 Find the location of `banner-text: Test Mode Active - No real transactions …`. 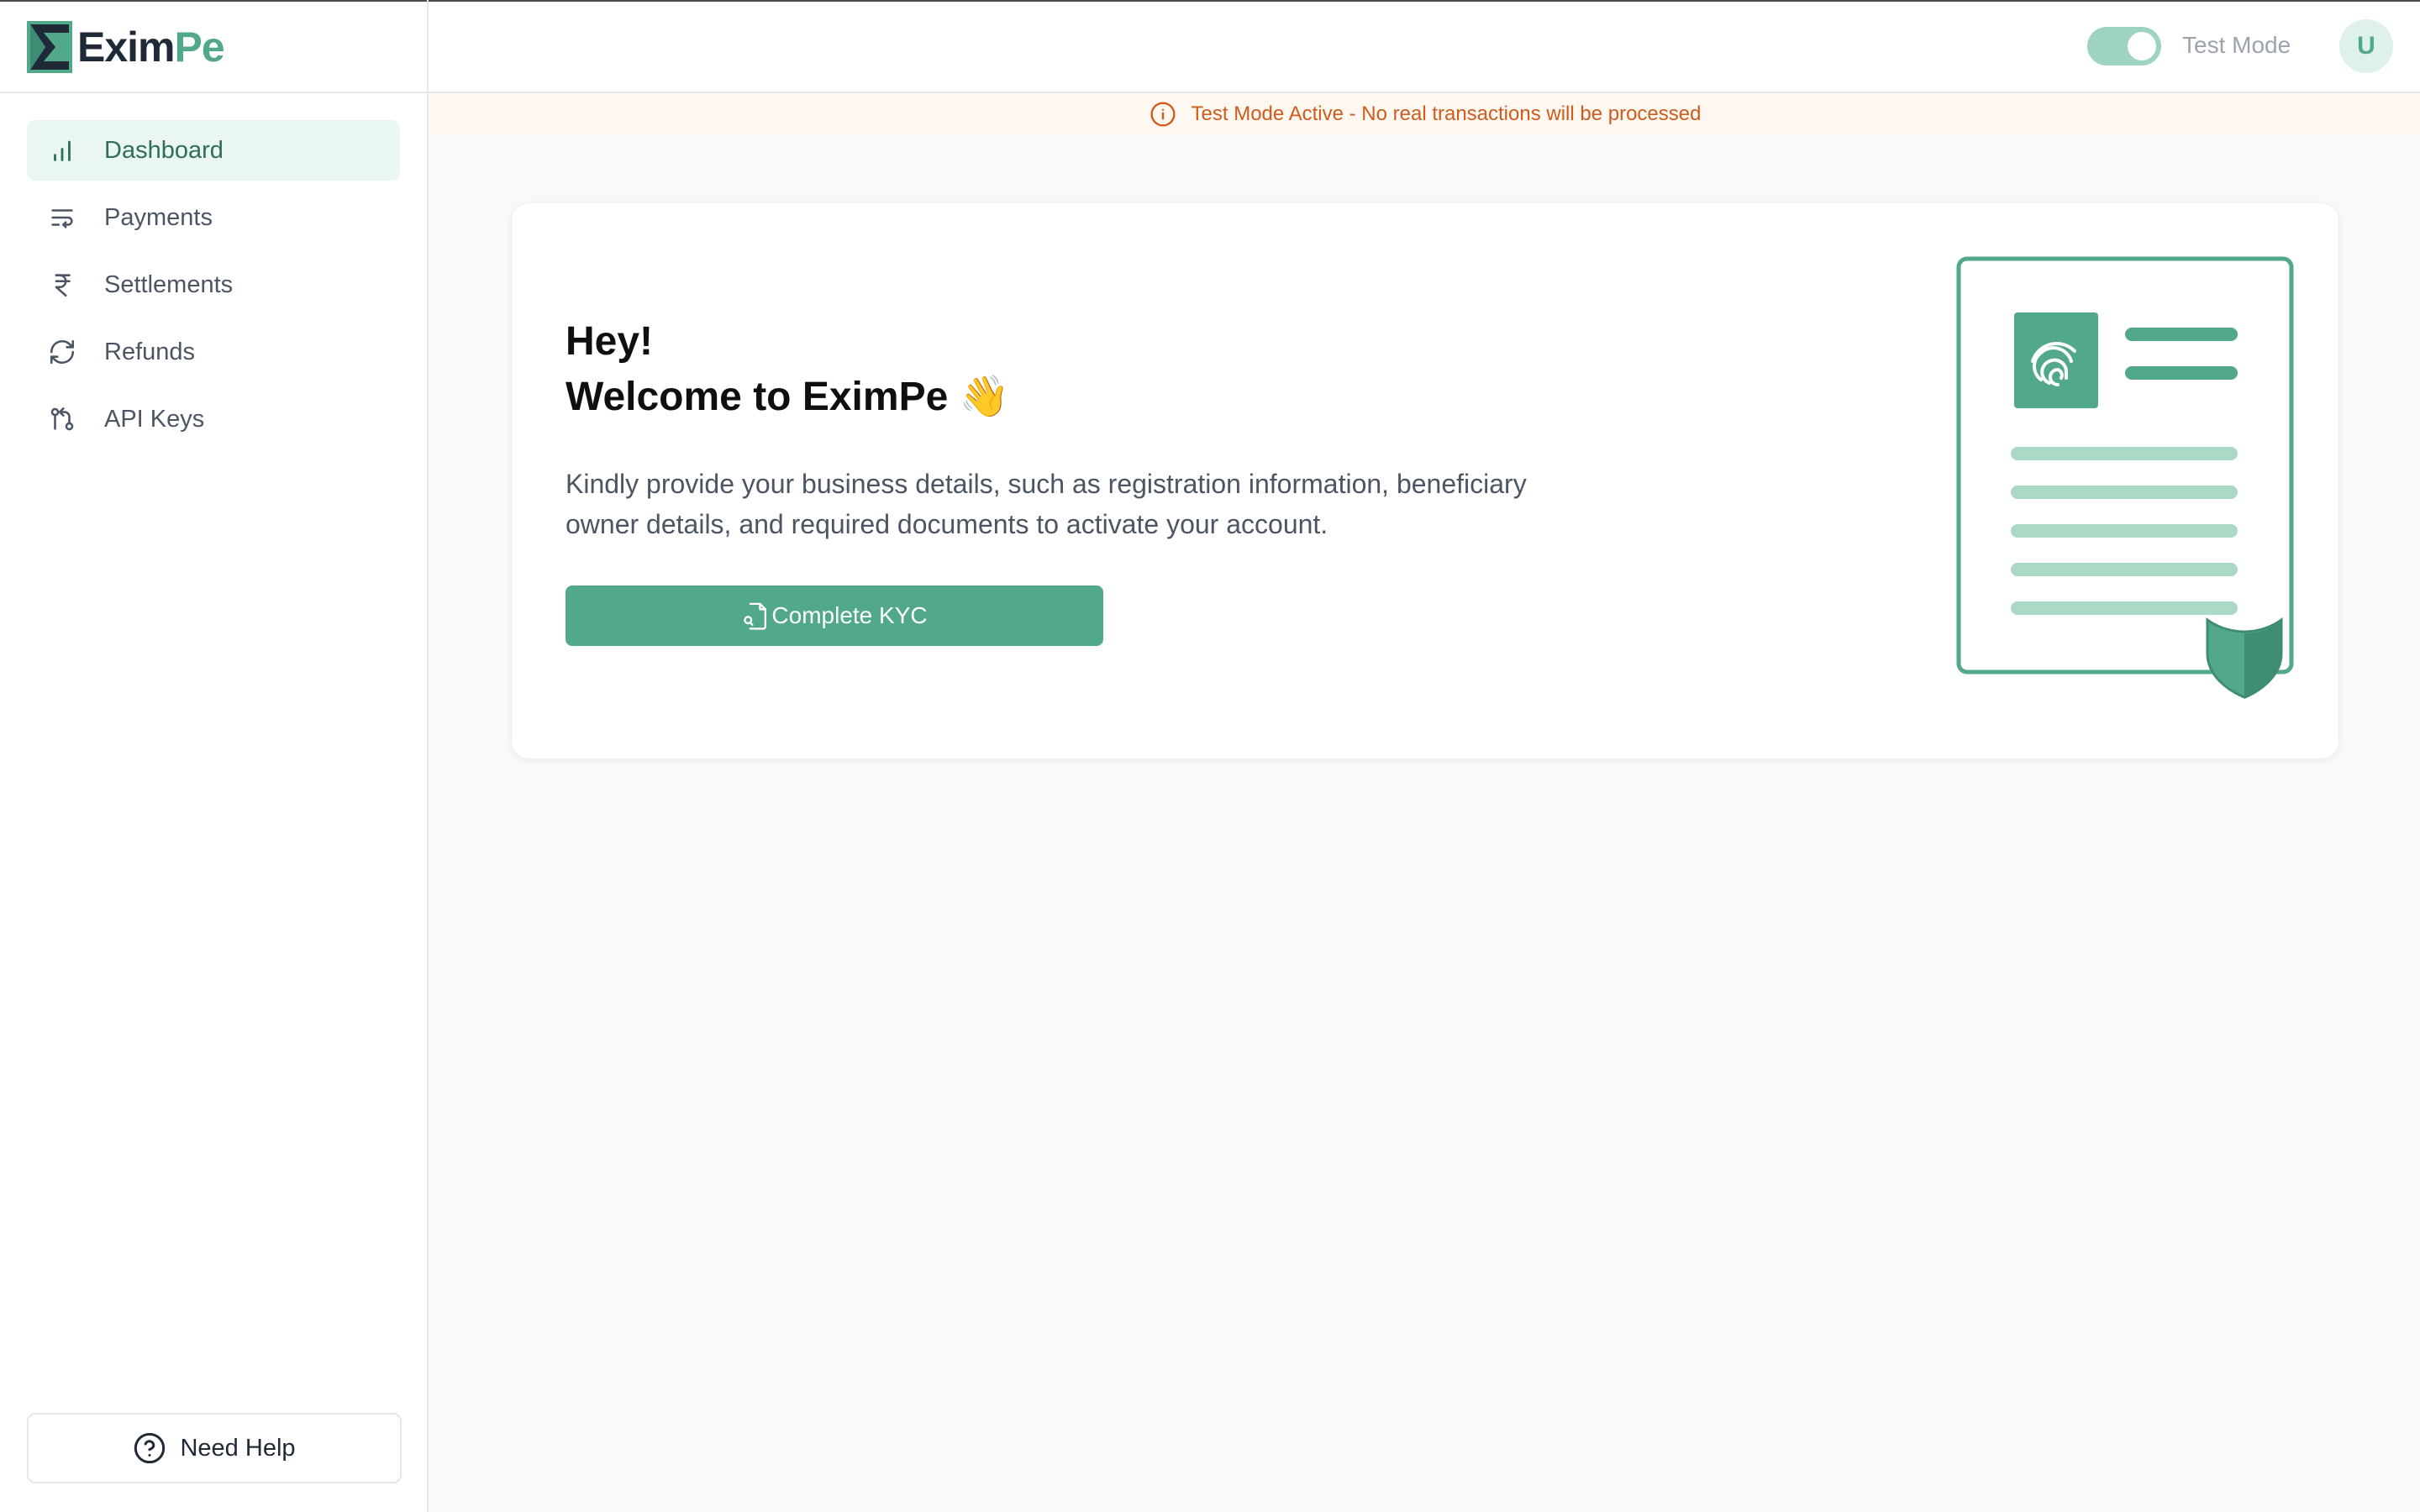

banner-text: Test Mode Active - No real transactions … is located at coordinates (1446, 113).